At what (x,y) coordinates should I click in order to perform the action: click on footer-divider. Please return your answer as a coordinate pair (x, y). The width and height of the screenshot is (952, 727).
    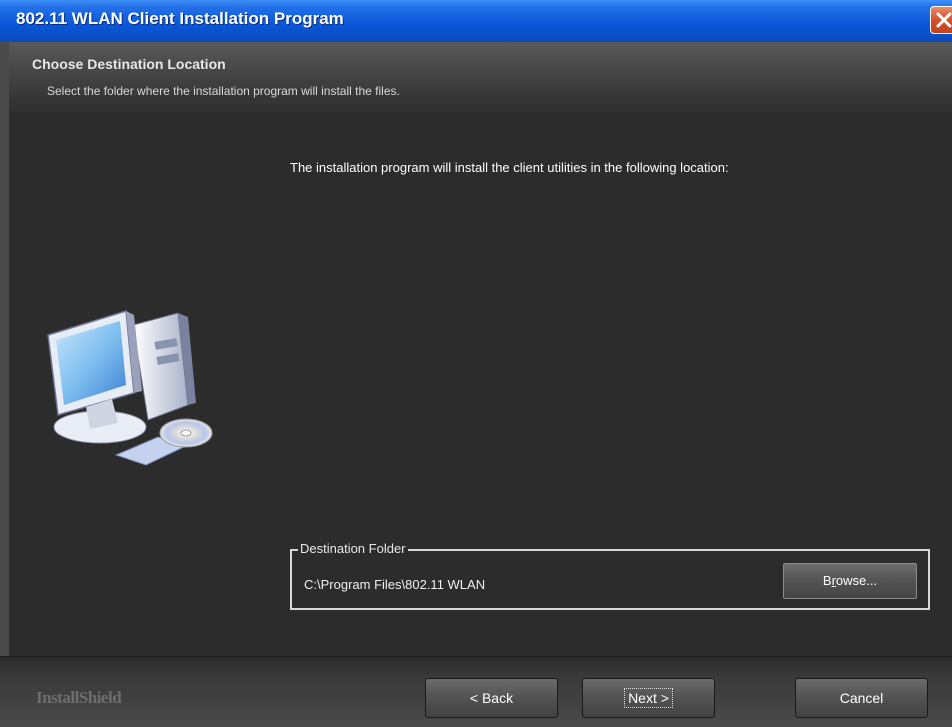
    Looking at the image, I should click on (476, 656).